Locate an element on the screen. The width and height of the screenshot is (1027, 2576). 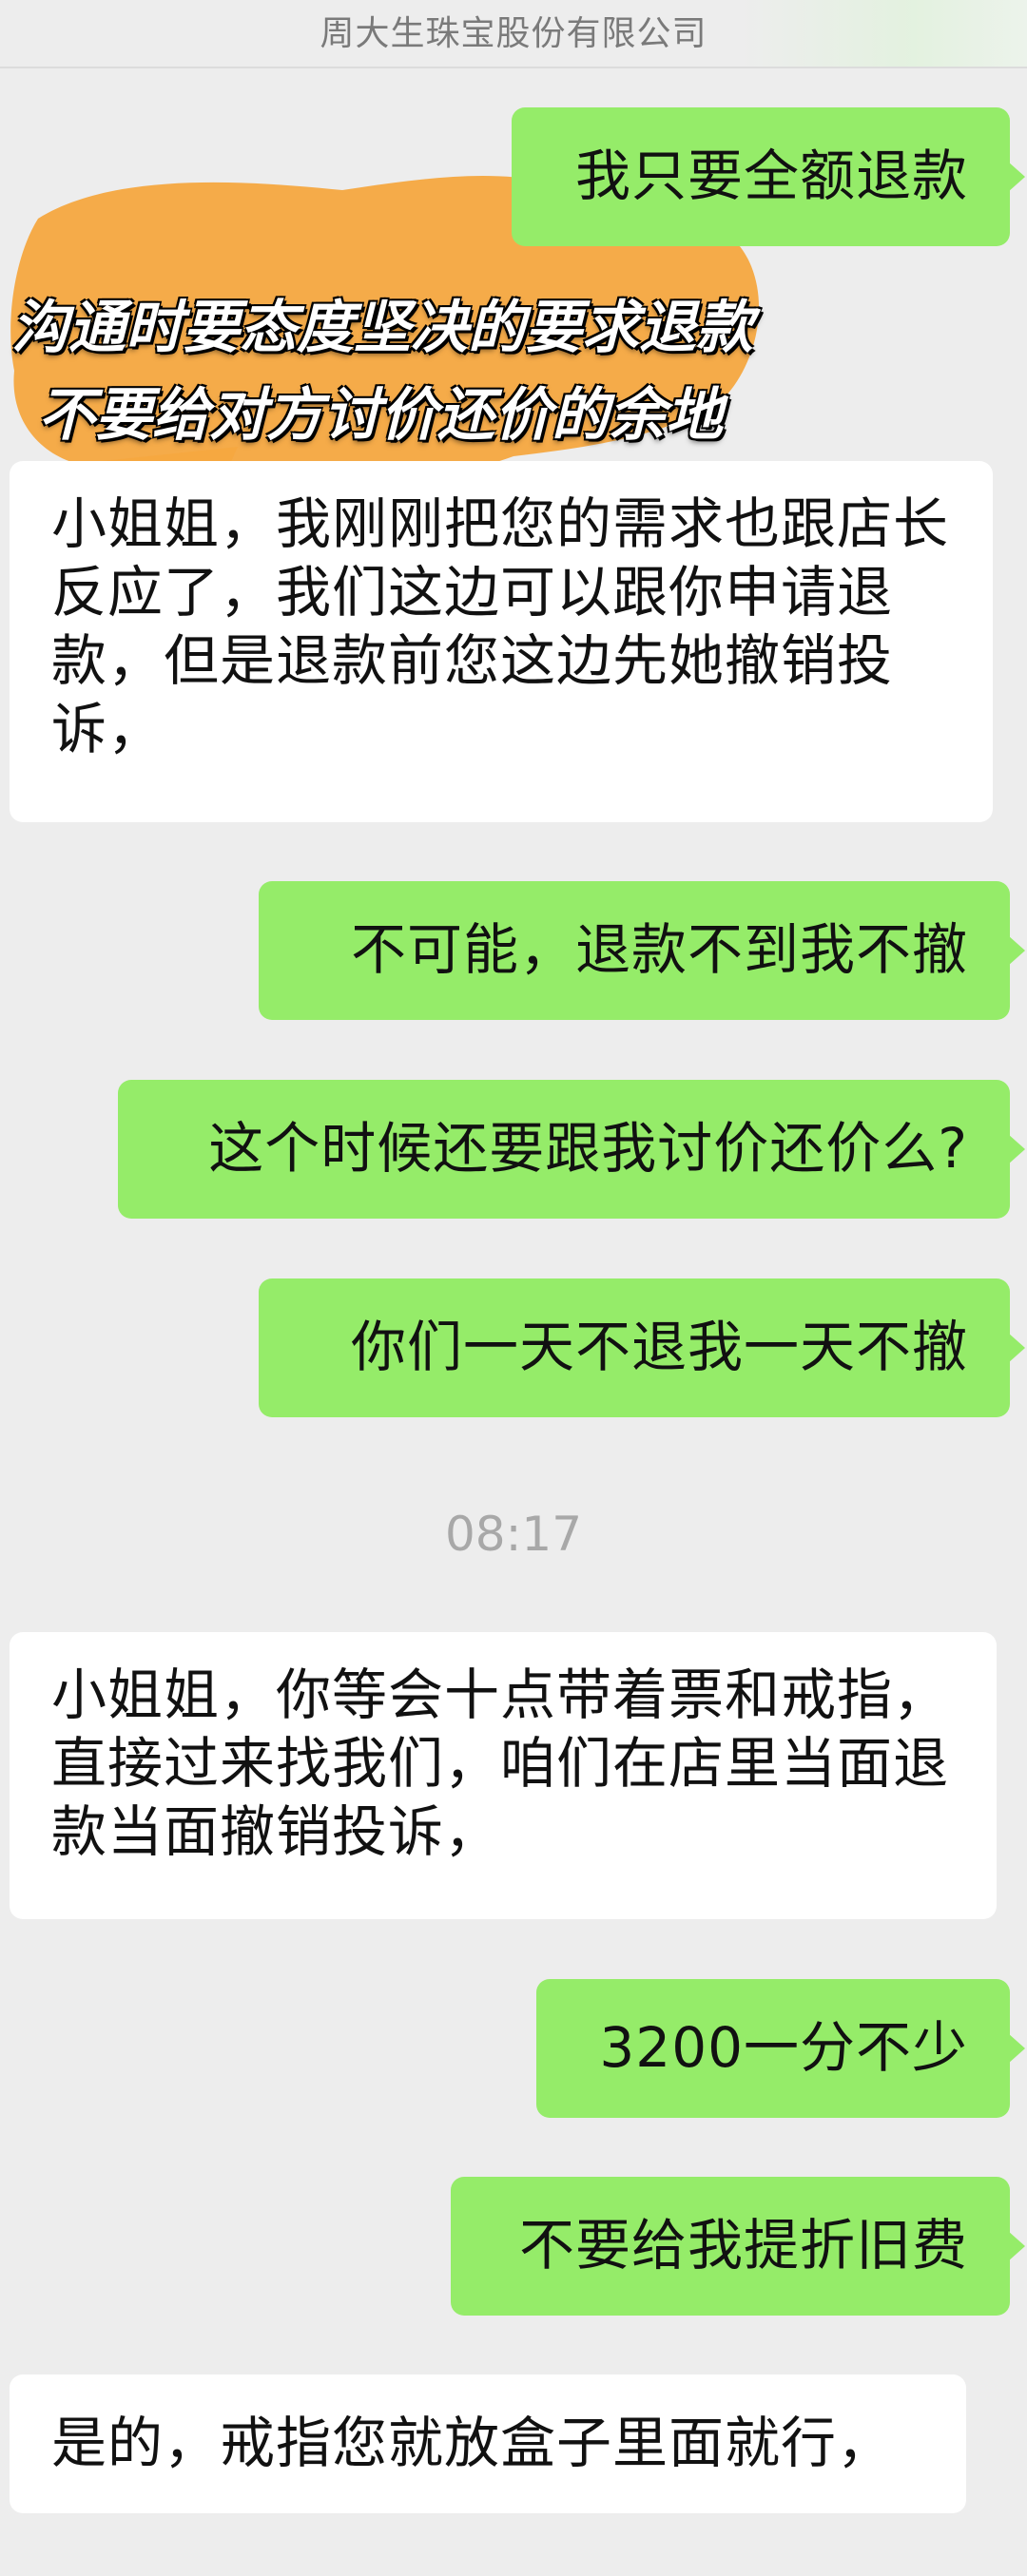
message-bubble-other: 小姐姐，你等会十点带着票和戒指，直接过来找我们，咱们在店里当面退款当面撤销投诉， is located at coordinates (504, 1775).